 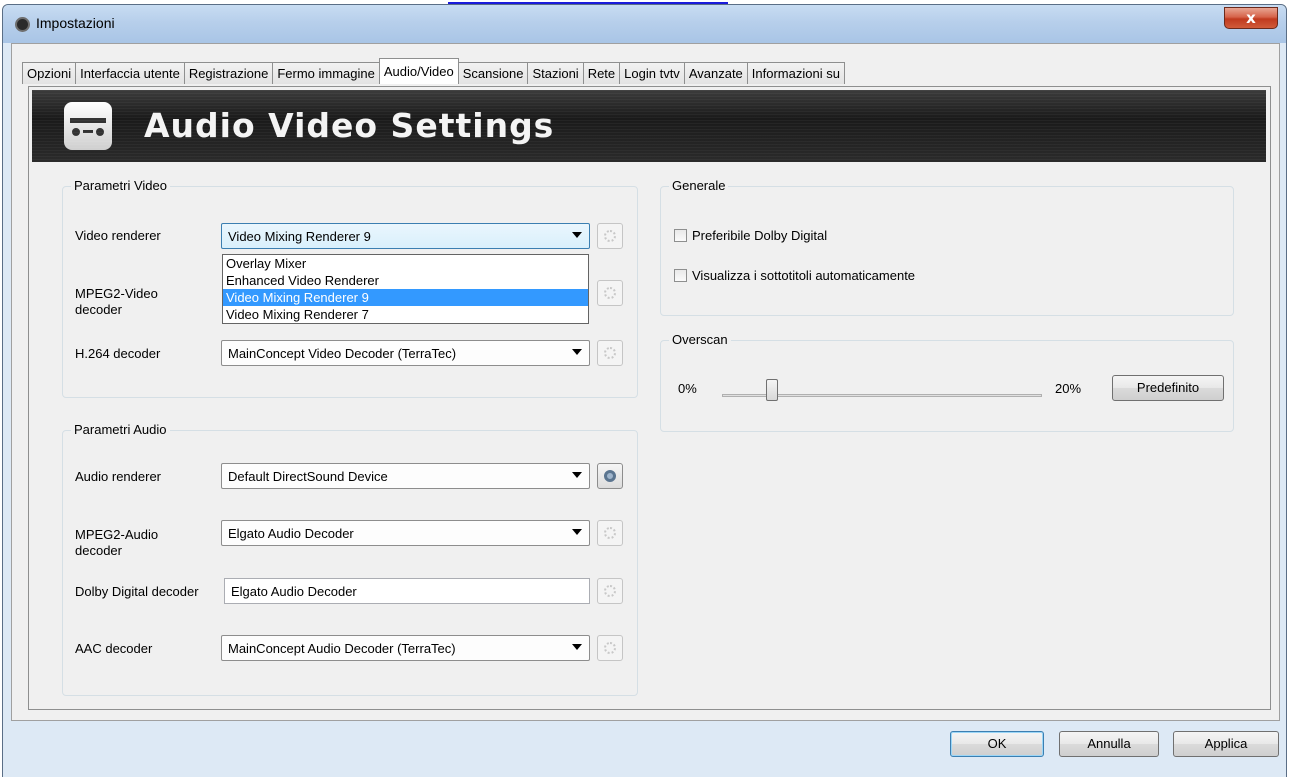 I want to click on video-params-legend: Parametri Video, so click(x=120, y=185).